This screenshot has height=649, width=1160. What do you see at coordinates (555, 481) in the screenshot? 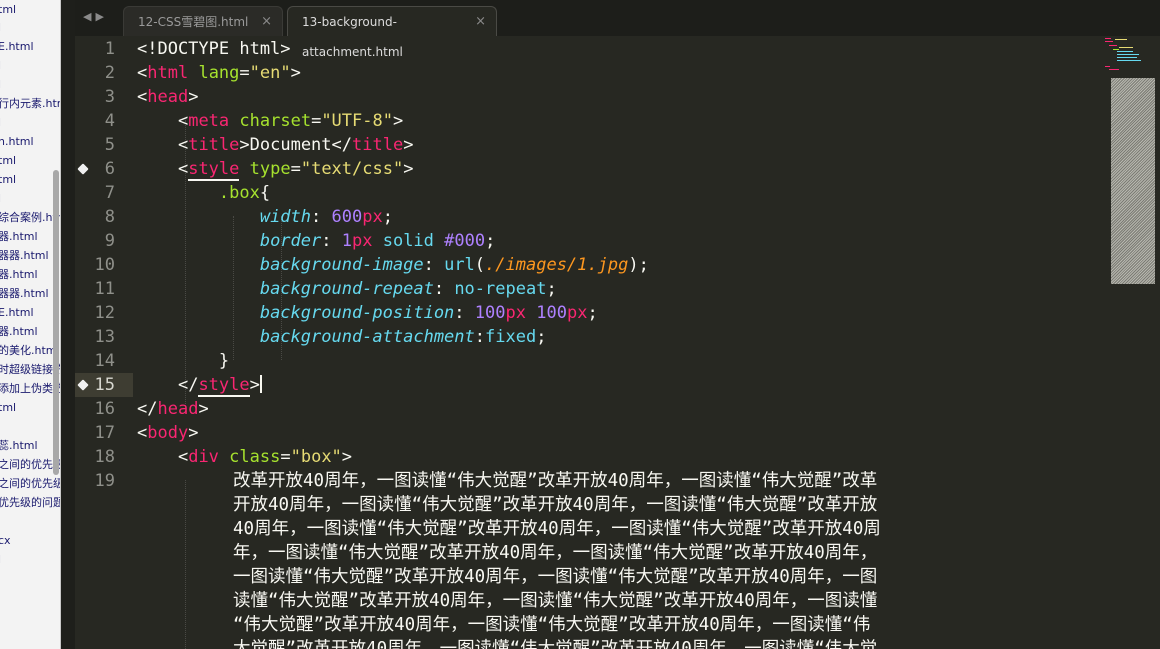
I see `wrapped-text-line: 改革开放40周年，一图读懂“伟大觉醒”改革开放40周年，一图读懂“伟大觉醒”改革` at bounding box center [555, 481].